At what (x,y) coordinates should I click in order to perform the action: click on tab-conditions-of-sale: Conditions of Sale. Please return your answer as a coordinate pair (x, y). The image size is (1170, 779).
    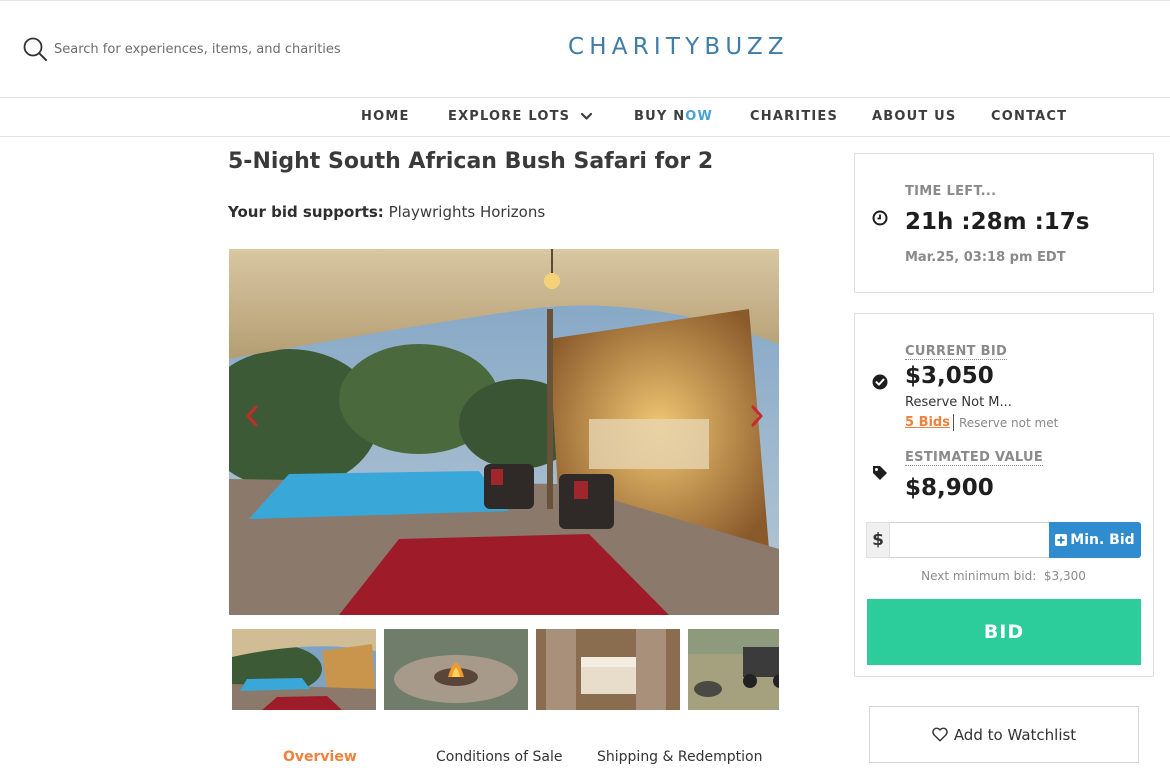
    Looking at the image, I should click on (499, 757).